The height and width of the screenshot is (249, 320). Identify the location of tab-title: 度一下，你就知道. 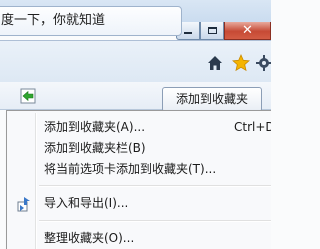
(53, 20).